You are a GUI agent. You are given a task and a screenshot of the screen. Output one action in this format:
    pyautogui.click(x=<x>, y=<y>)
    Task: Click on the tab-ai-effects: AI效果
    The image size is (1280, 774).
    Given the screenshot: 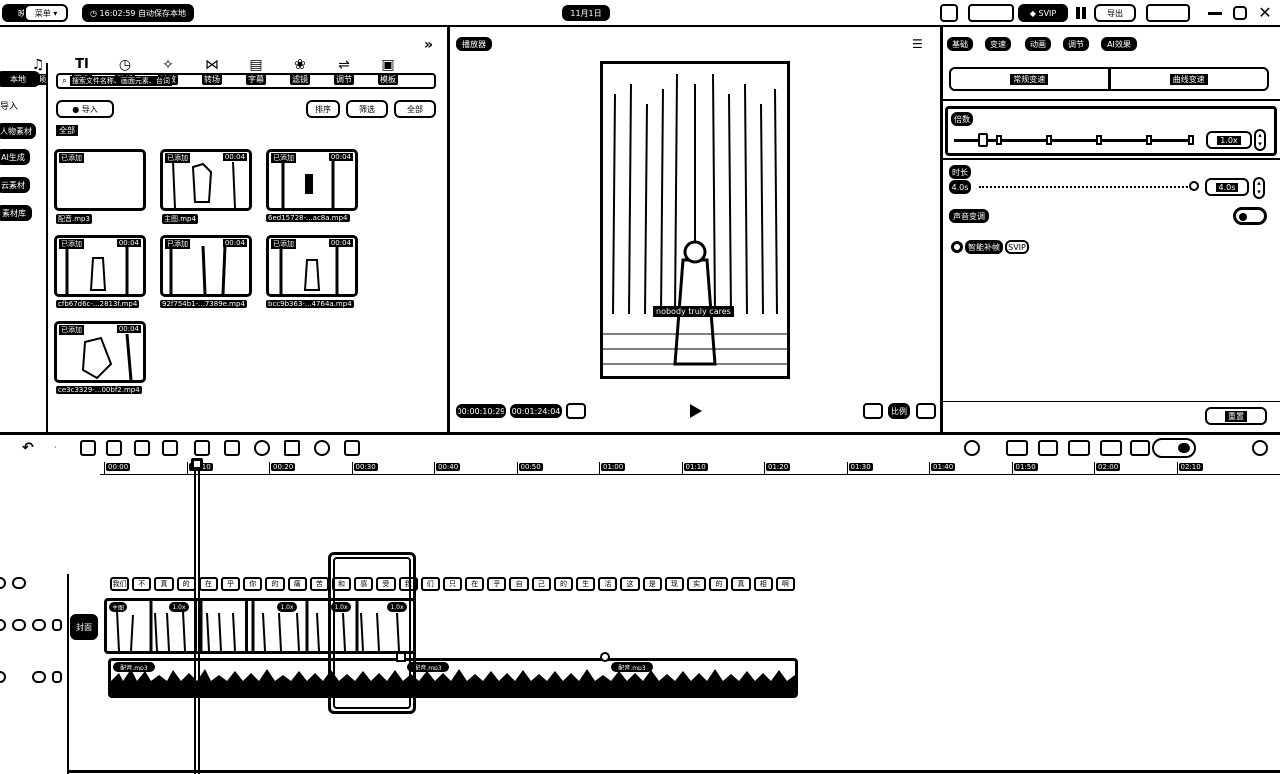 What is the action you would take?
    pyautogui.click(x=1119, y=44)
    